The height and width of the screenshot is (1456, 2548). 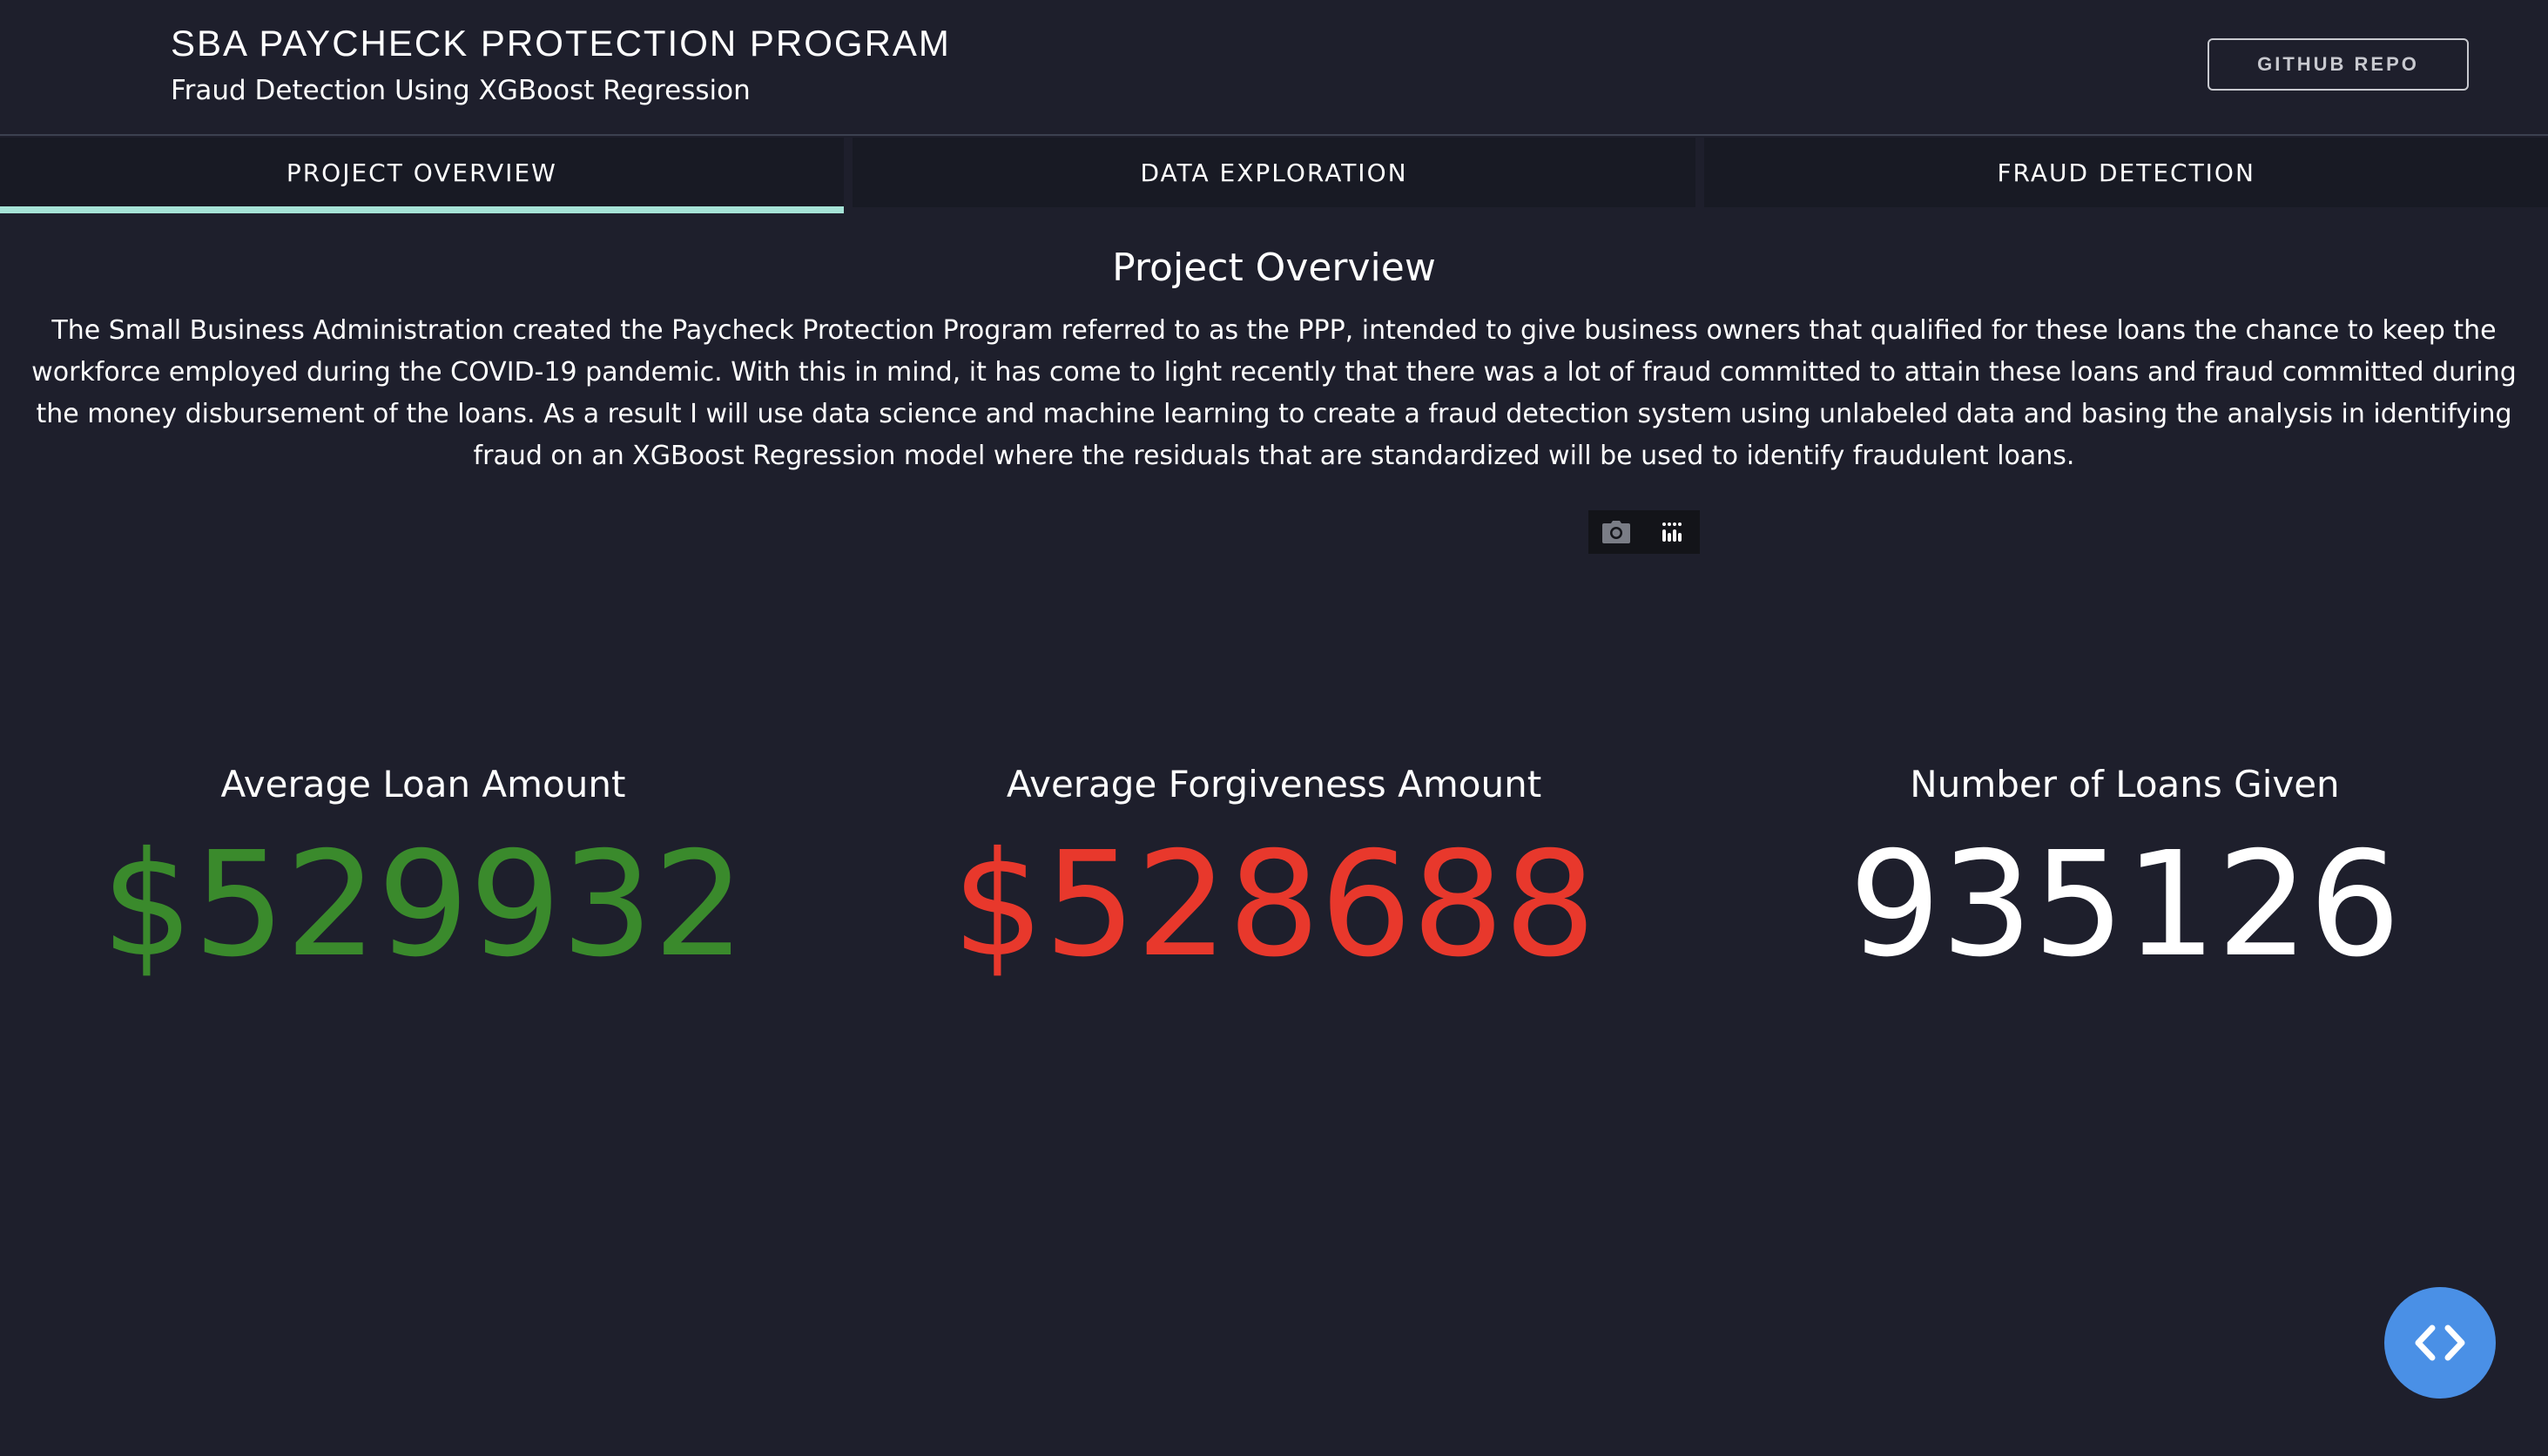 What do you see at coordinates (423, 905) in the screenshot?
I see `kpi-value: $529932` at bounding box center [423, 905].